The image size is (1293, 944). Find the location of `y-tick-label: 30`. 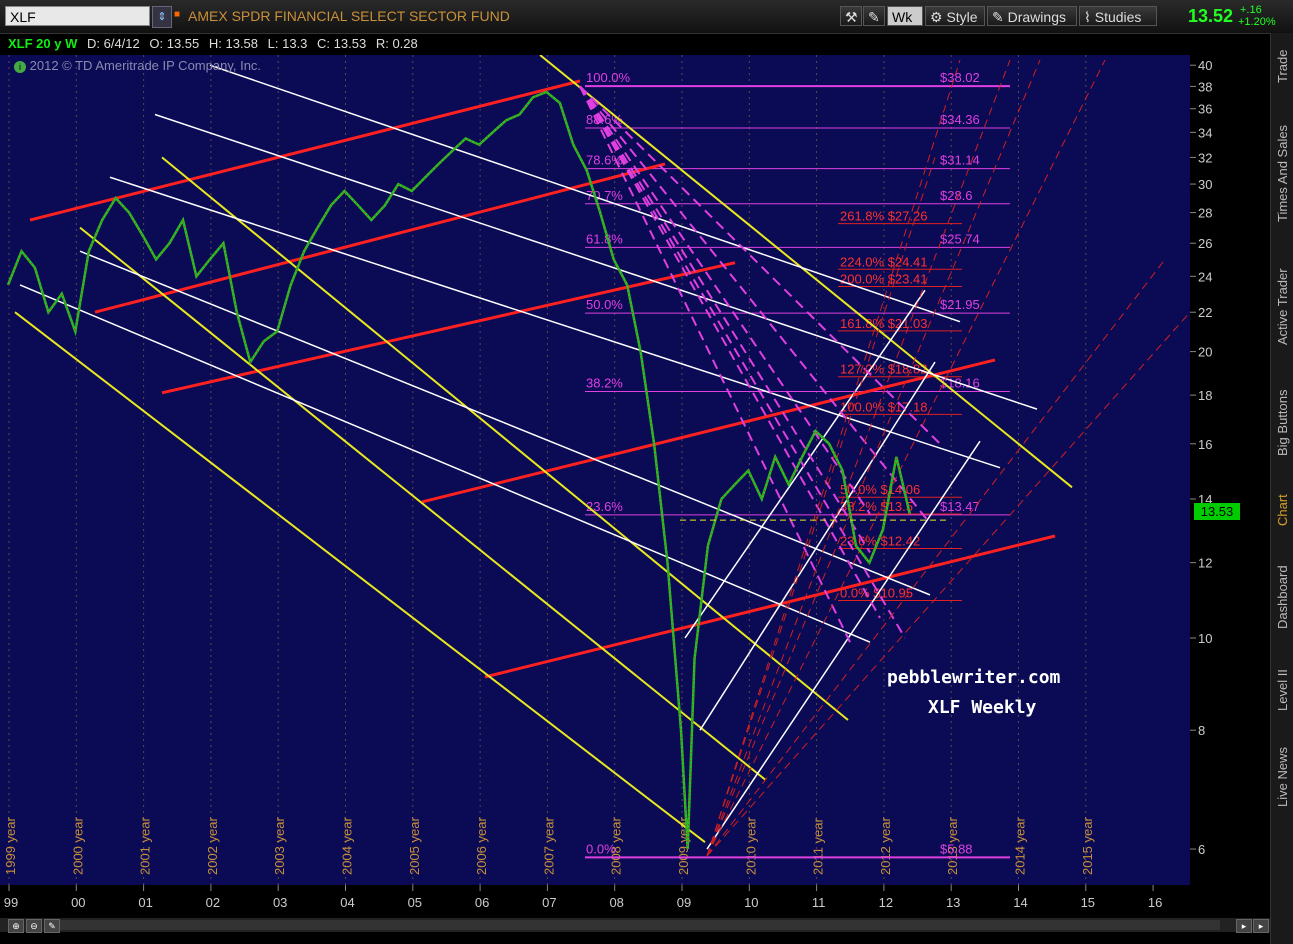

y-tick-label: 30 is located at coordinates (1205, 184).